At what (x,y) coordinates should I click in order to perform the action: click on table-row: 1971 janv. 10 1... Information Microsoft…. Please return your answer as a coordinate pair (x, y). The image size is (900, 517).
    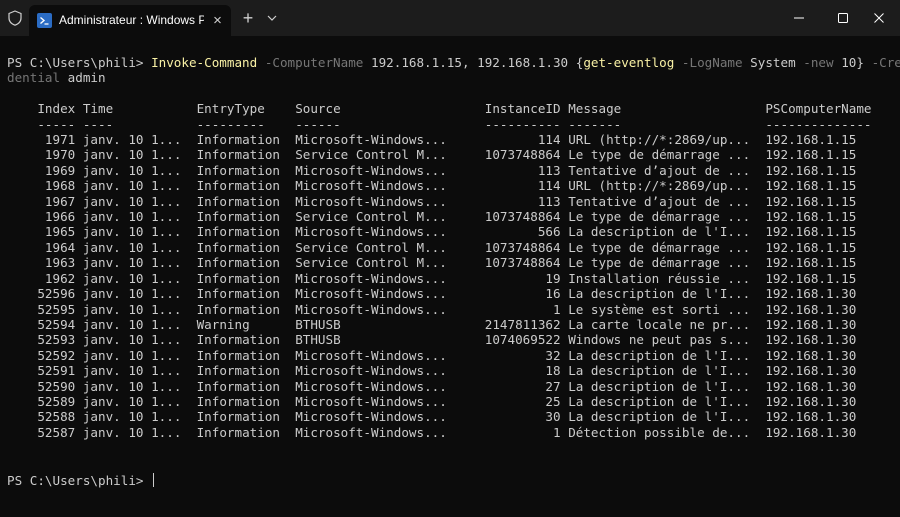
    Looking at the image, I should click on (431, 139).